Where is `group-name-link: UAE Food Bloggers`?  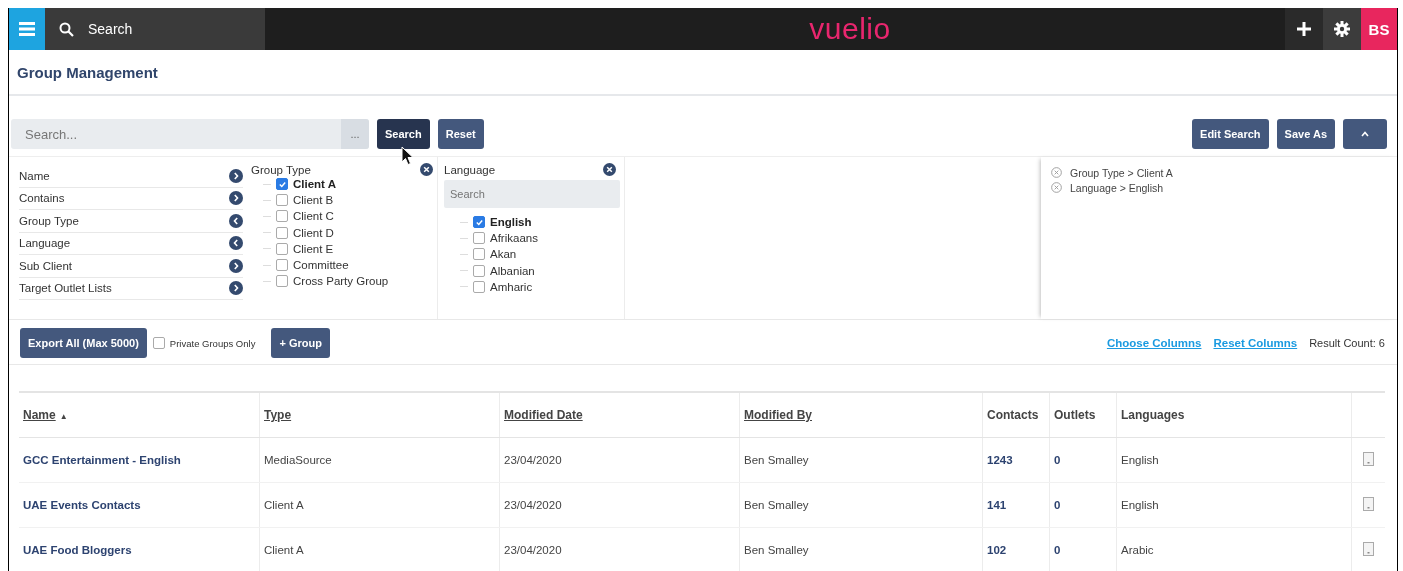
group-name-link: UAE Food Bloggers is located at coordinates (139, 549).